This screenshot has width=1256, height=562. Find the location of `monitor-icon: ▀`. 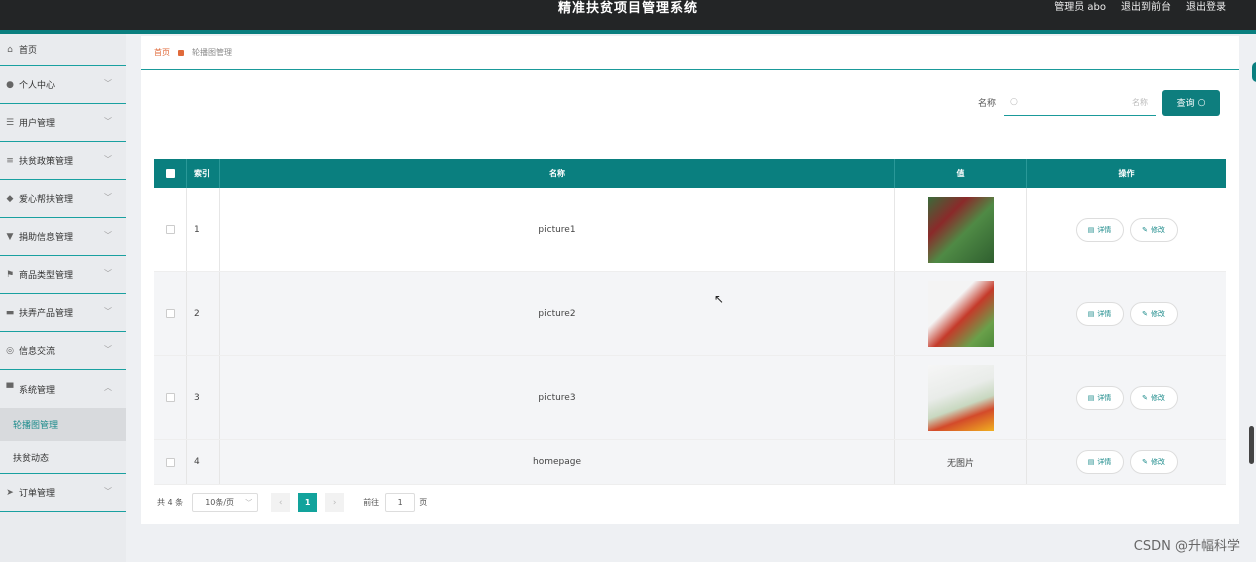

monitor-icon: ▀ is located at coordinates (10, 389).